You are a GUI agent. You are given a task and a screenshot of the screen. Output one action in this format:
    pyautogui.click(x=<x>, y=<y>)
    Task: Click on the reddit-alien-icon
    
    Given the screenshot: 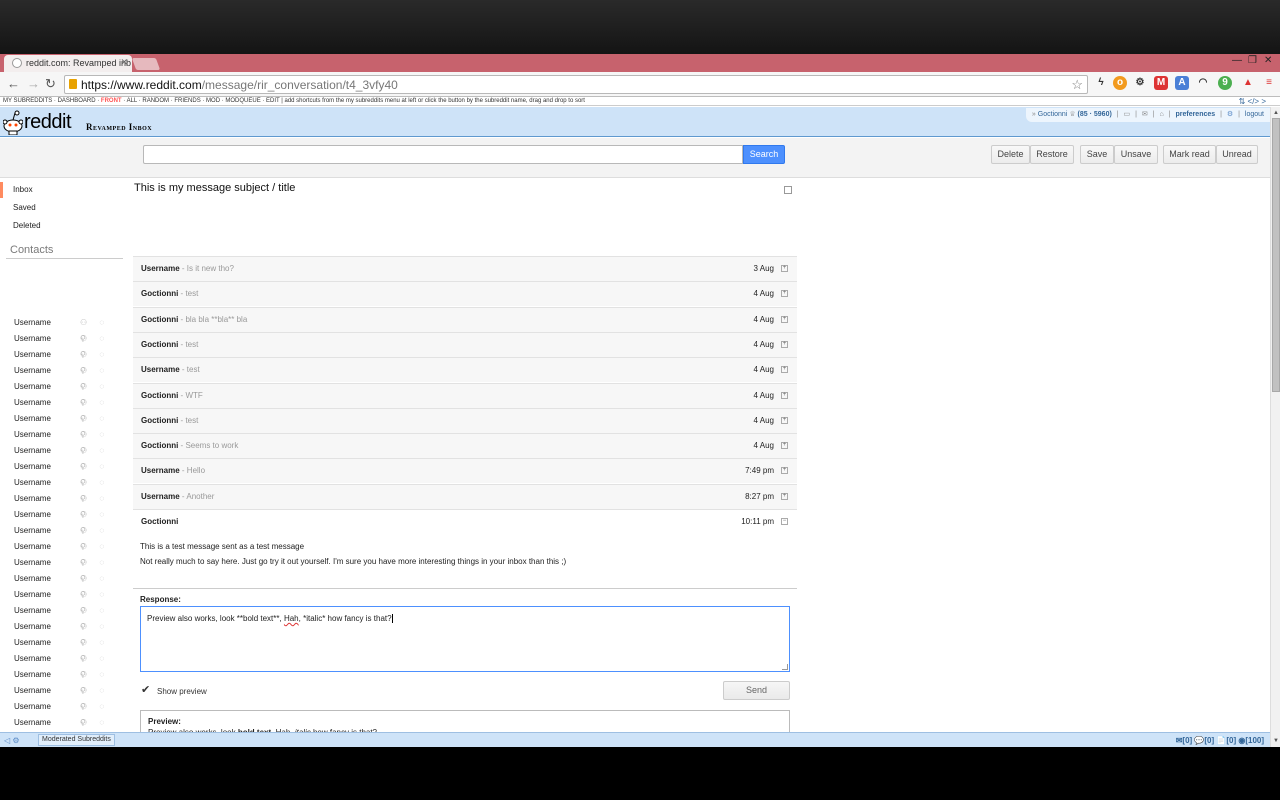 What is the action you would take?
    pyautogui.click(x=13, y=122)
    